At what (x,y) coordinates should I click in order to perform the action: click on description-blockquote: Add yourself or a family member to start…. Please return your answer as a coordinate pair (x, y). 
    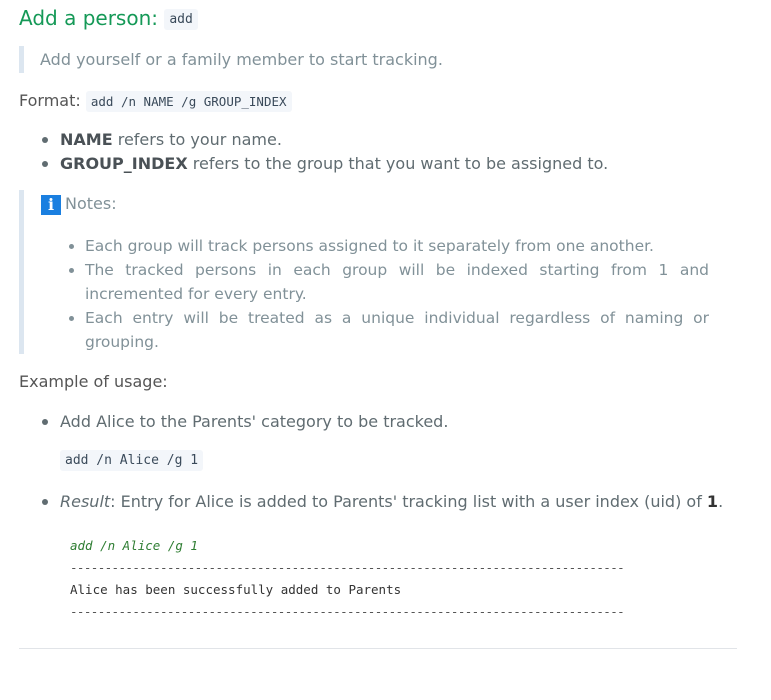
    Looking at the image, I should click on (378, 59).